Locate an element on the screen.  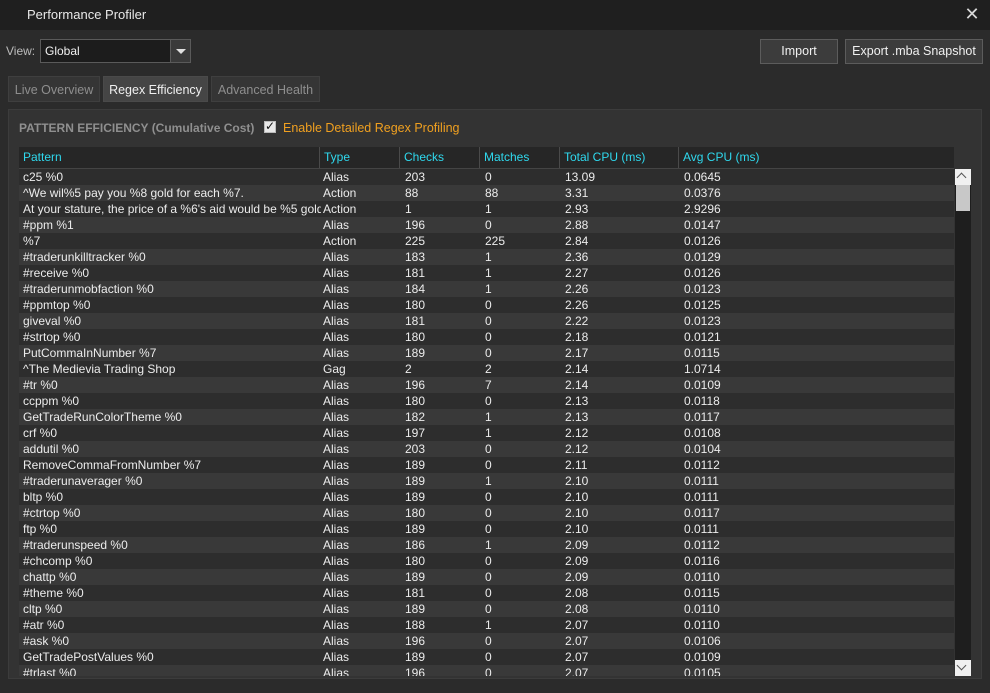
cell-total-cpu: 2.08 is located at coordinates (577, 593).